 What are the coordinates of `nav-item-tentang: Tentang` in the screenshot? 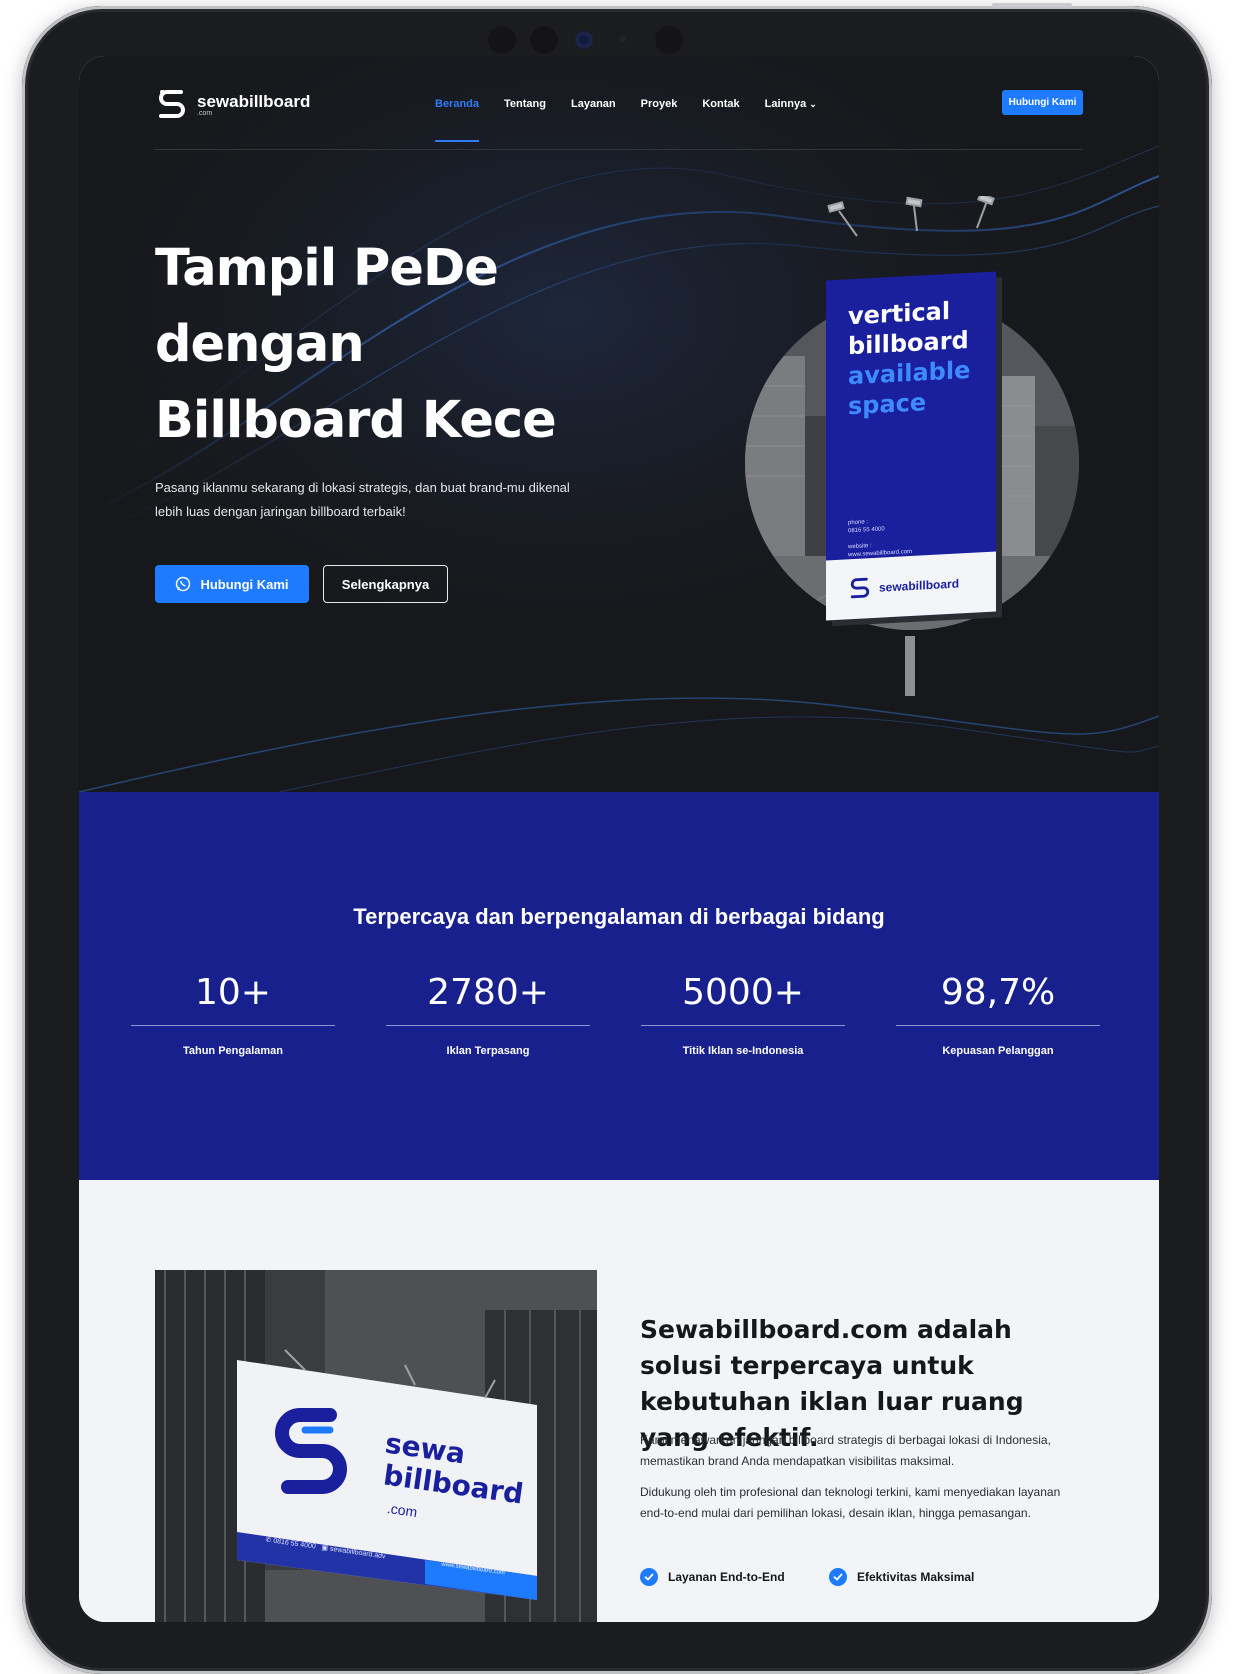 It's located at (525, 104).